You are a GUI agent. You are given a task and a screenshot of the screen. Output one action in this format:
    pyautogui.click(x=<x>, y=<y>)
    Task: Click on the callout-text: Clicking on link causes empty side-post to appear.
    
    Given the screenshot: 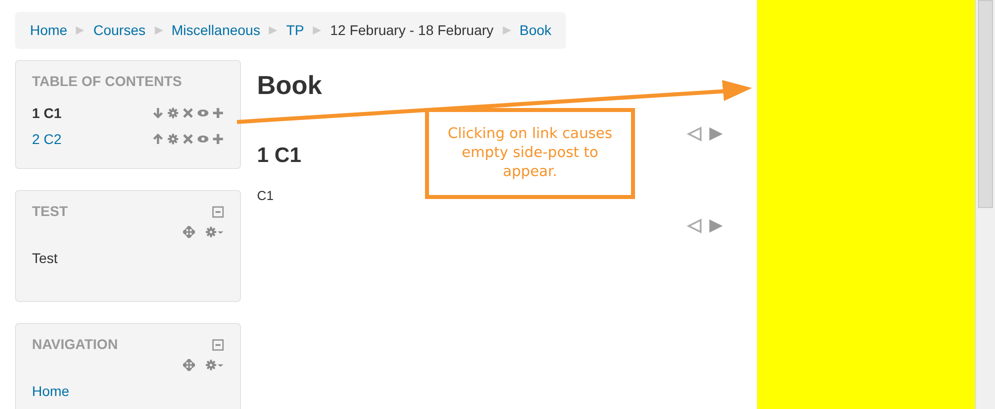 What is the action you would take?
    pyautogui.click(x=530, y=153)
    